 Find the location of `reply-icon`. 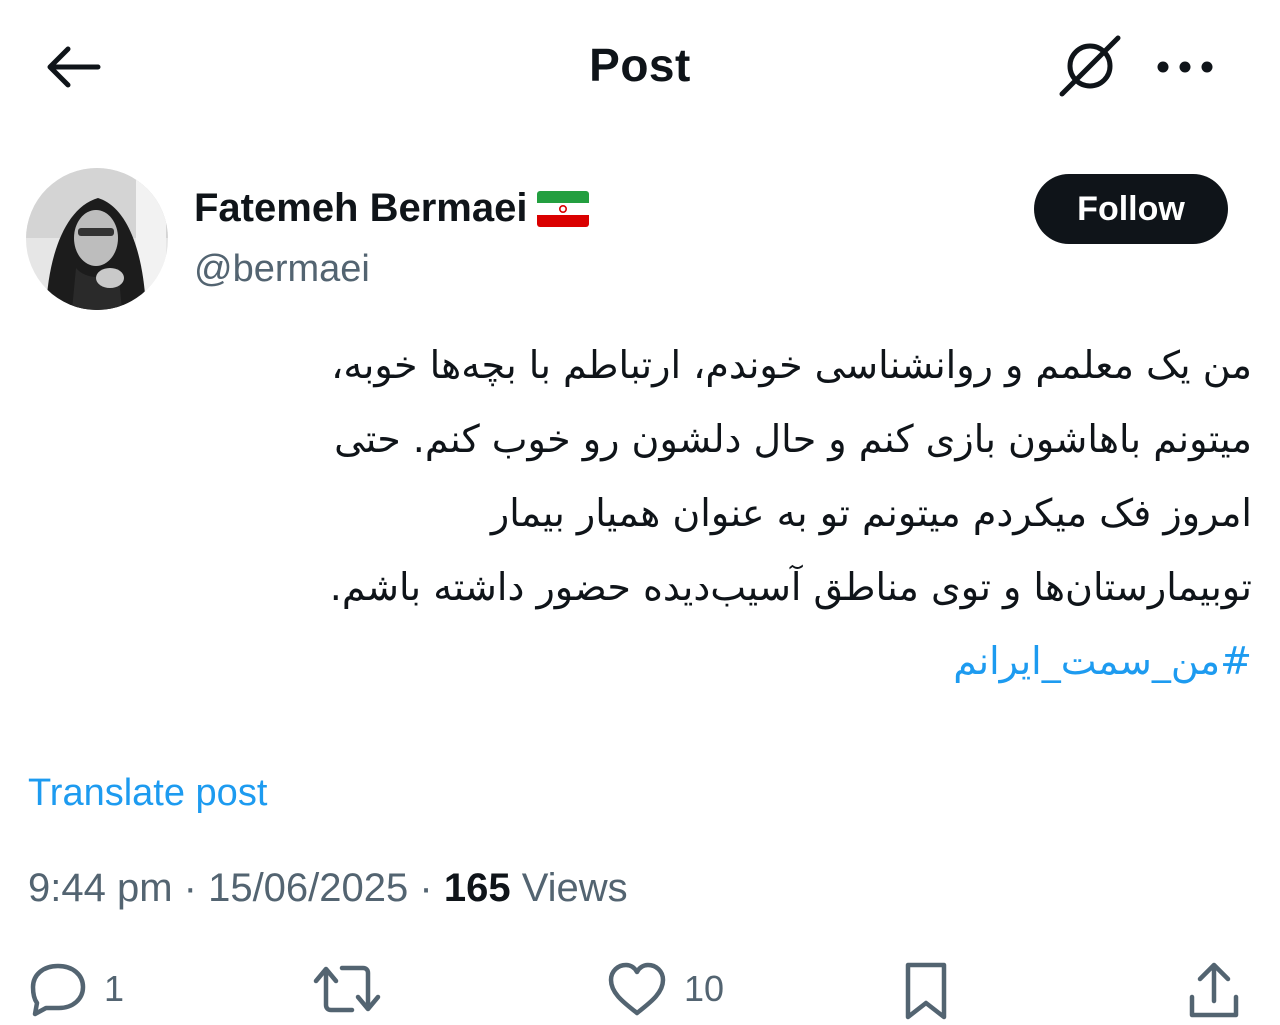

reply-icon is located at coordinates (58, 990).